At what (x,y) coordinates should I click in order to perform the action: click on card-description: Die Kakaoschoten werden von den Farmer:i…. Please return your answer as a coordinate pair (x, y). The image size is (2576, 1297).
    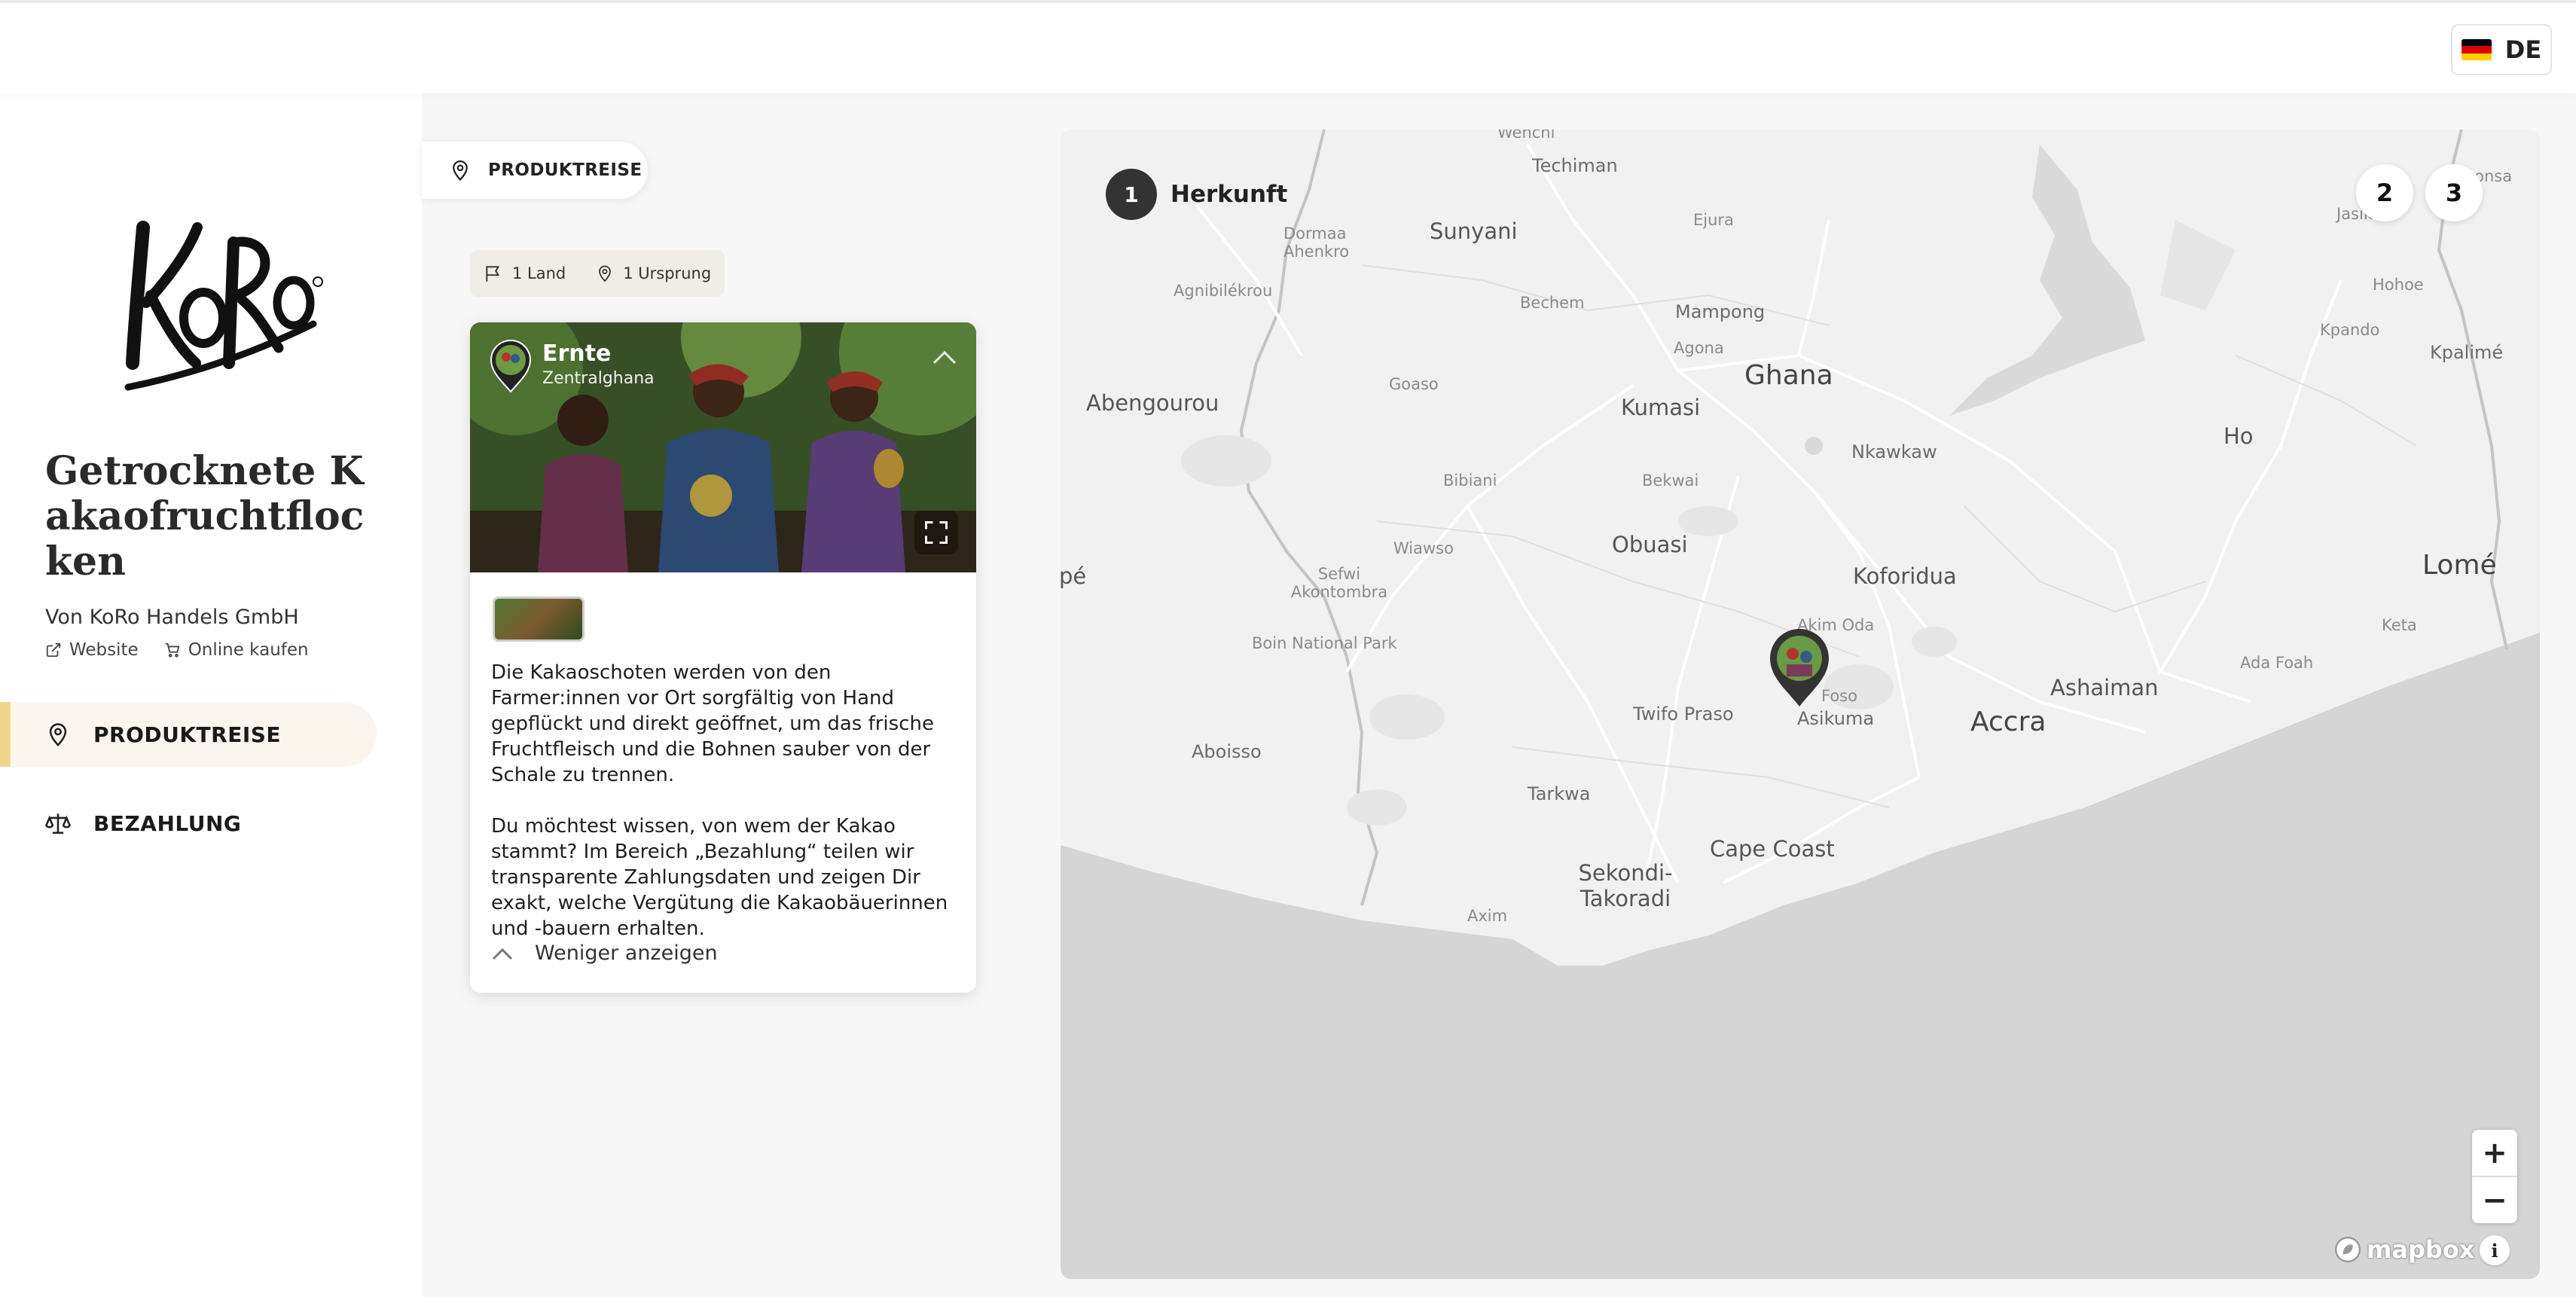
    Looking at the image, I should click on (726, 813).